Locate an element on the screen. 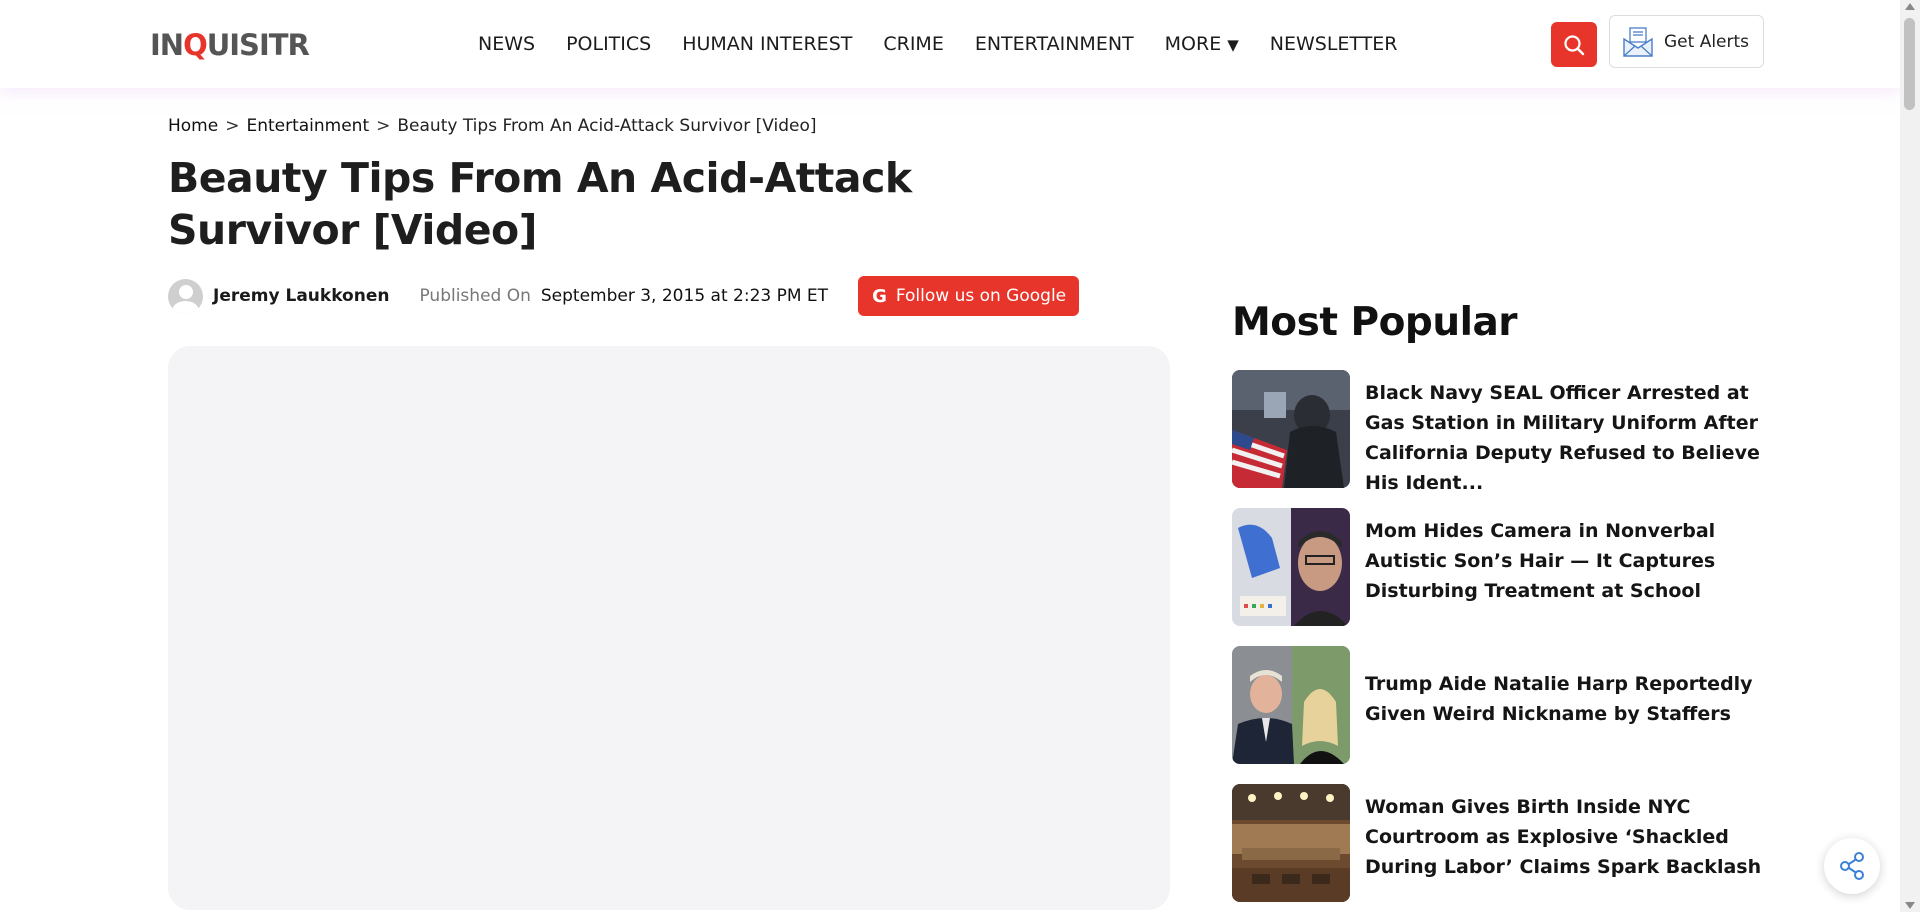 The height and width of the screenshot is (912, 1920). google-icon: G is located at coordinates (879, 296).